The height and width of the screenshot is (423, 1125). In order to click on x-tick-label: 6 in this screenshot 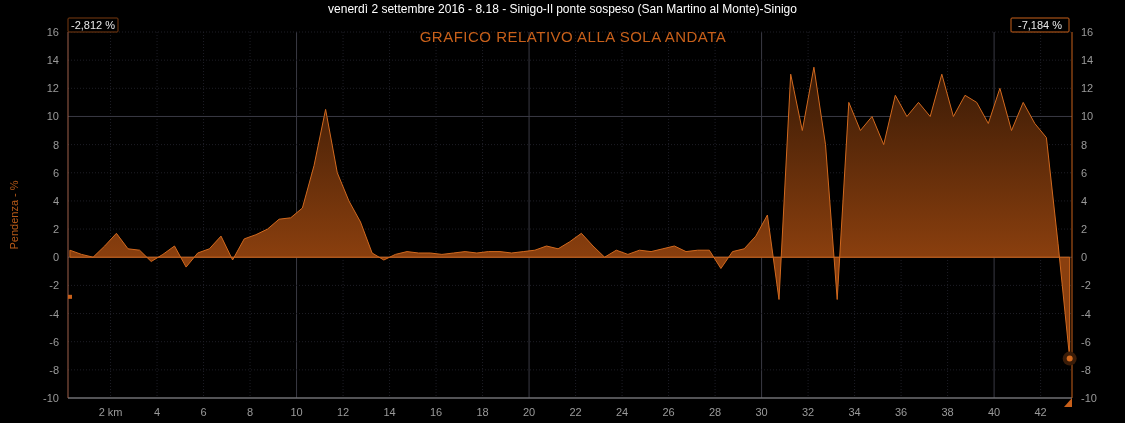, I will do `click(203, 412)`.